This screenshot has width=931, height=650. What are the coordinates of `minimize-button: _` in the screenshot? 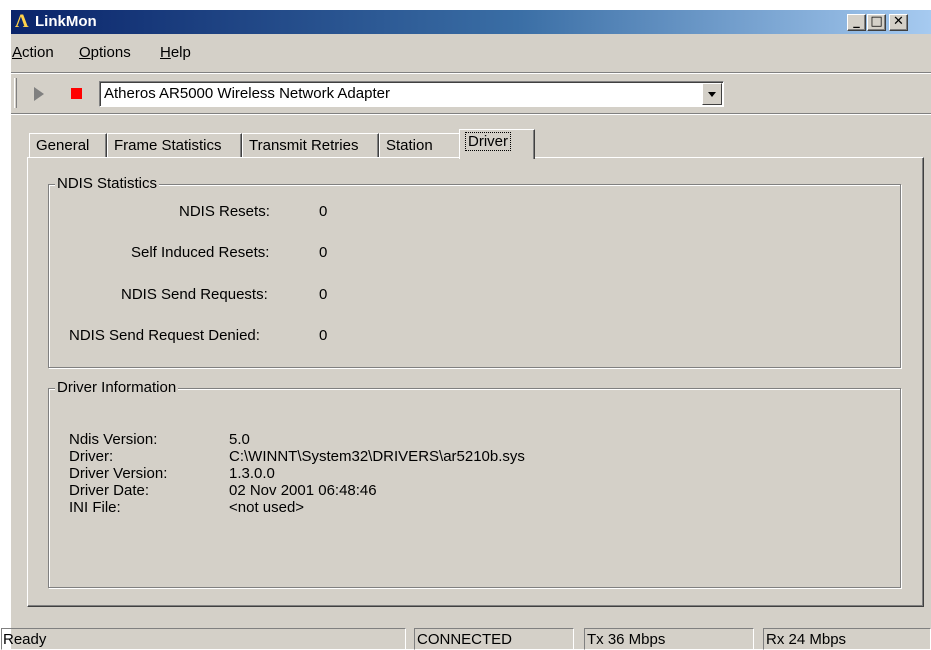 It's located at (856, 22).